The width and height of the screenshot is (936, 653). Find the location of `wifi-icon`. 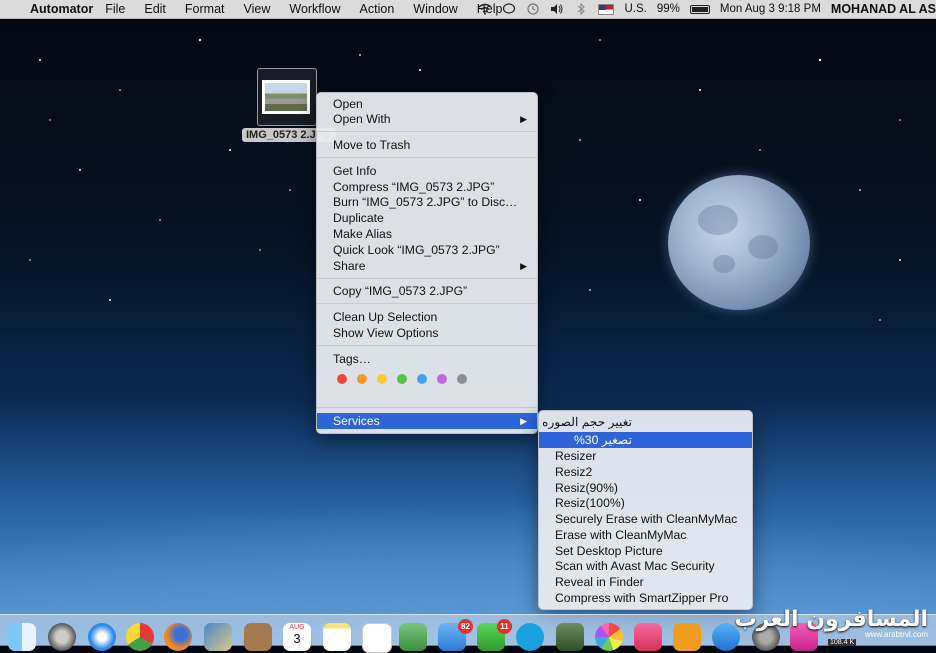

wifi-icon is located at coordinates (485, 9).